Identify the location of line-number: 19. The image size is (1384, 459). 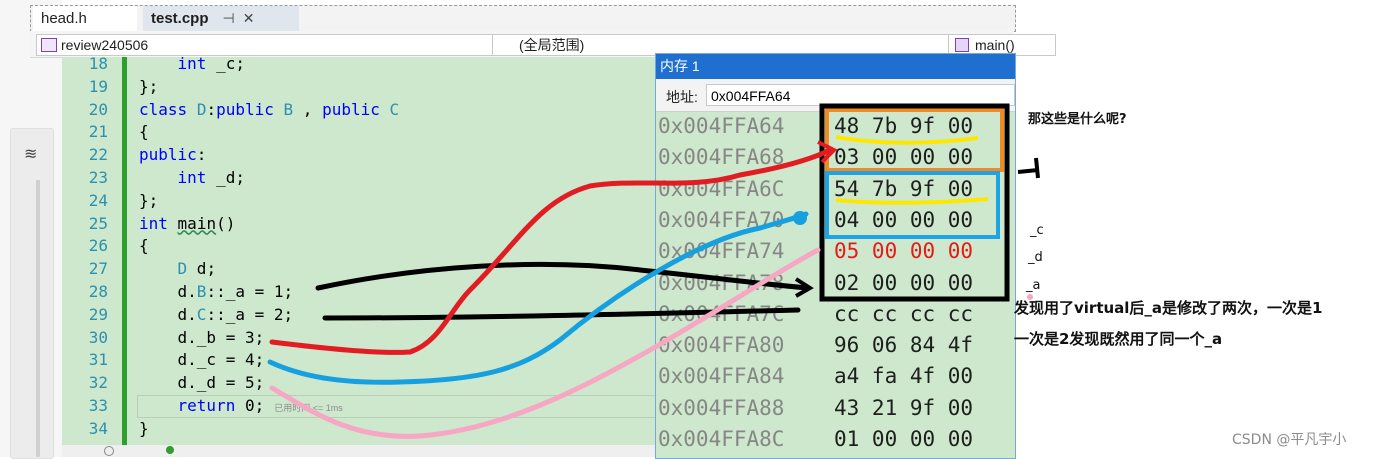
(98, 86).